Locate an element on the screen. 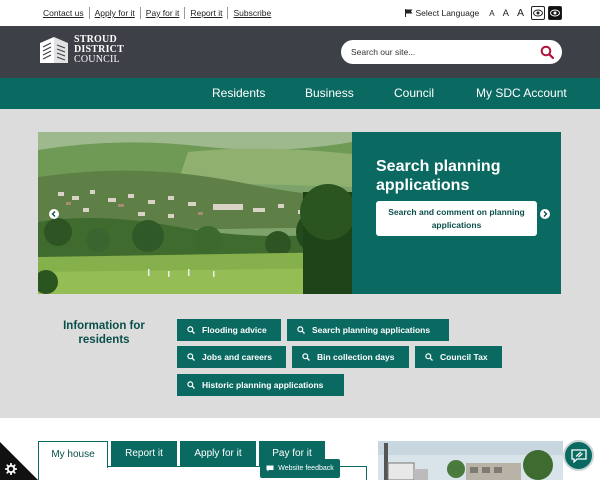 This screenshot has width=600, height=480. button-label: Bin collection days is located at coordinates (356, 357).